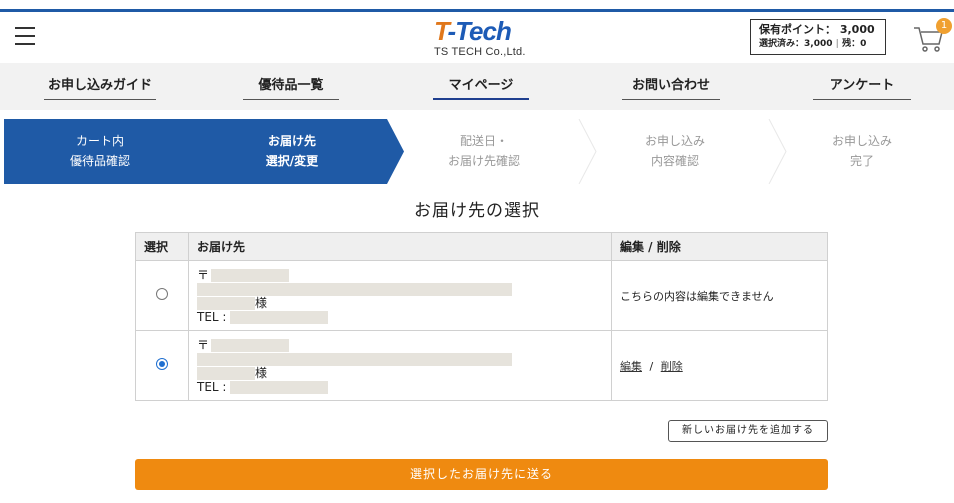 This screenshot has height=503, width=954. What do you see at coordinates (162, 246) in the screenshot?
I see `col-header-select: 選択` at bounding box center [162, 246].